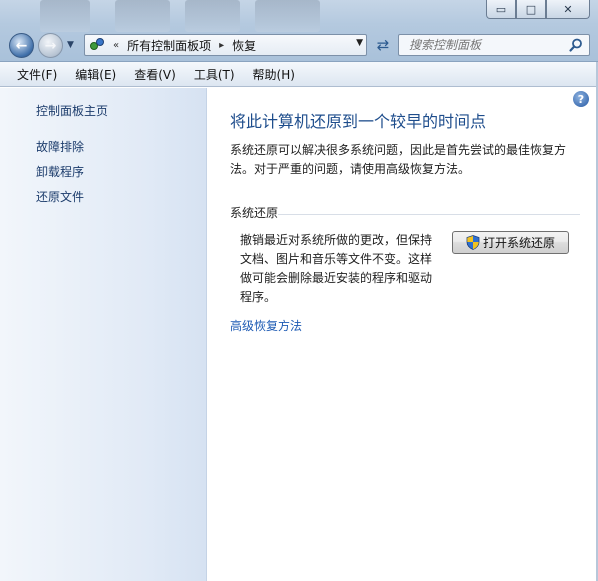 The image size is (598, 581). I want to click on back-arrow-icon: ←, so click(21, 45).